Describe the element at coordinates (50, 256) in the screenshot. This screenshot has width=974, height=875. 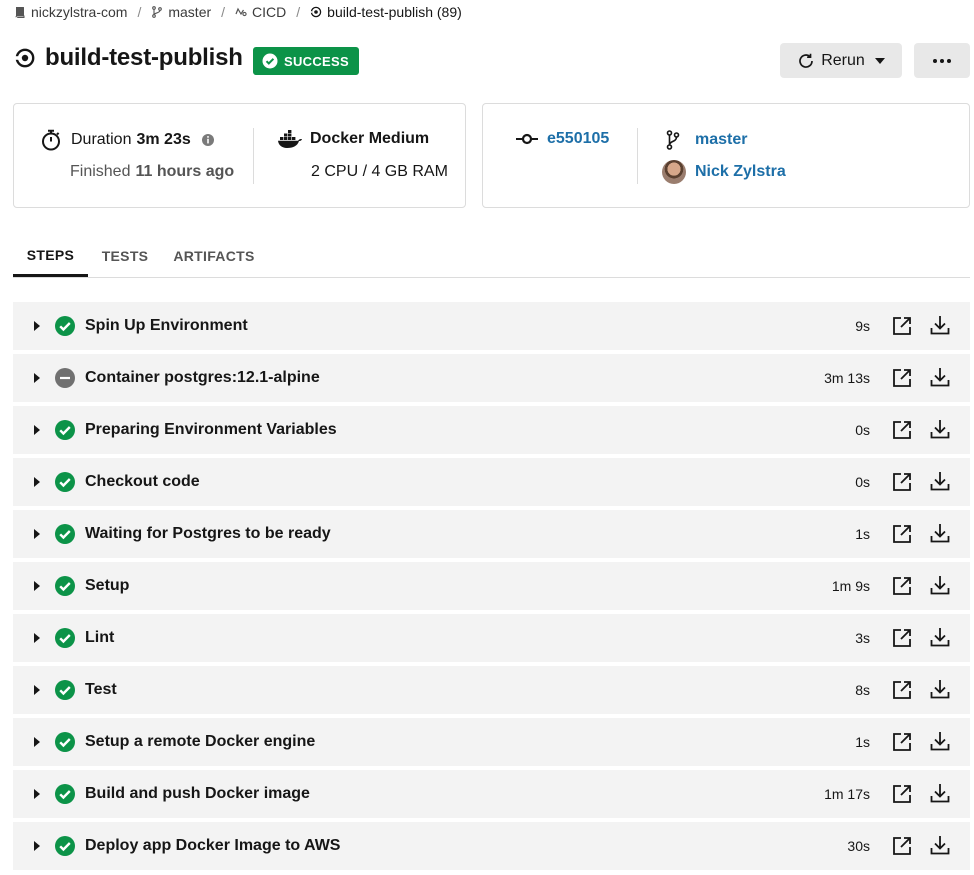
I see `tab-steps: STEPS` at that location.